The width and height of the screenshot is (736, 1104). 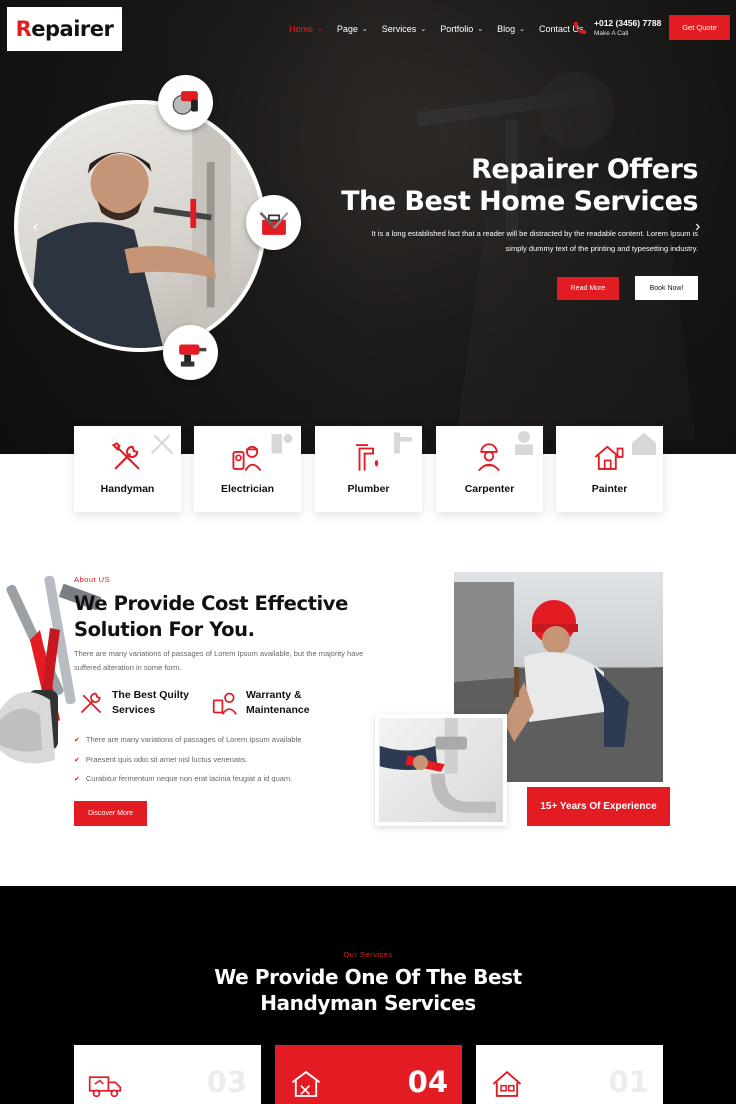 What do you see at coordinates (524, 443) in the screenshot?
I see `worker-ghost-icon` at bounding box center [524, 443].